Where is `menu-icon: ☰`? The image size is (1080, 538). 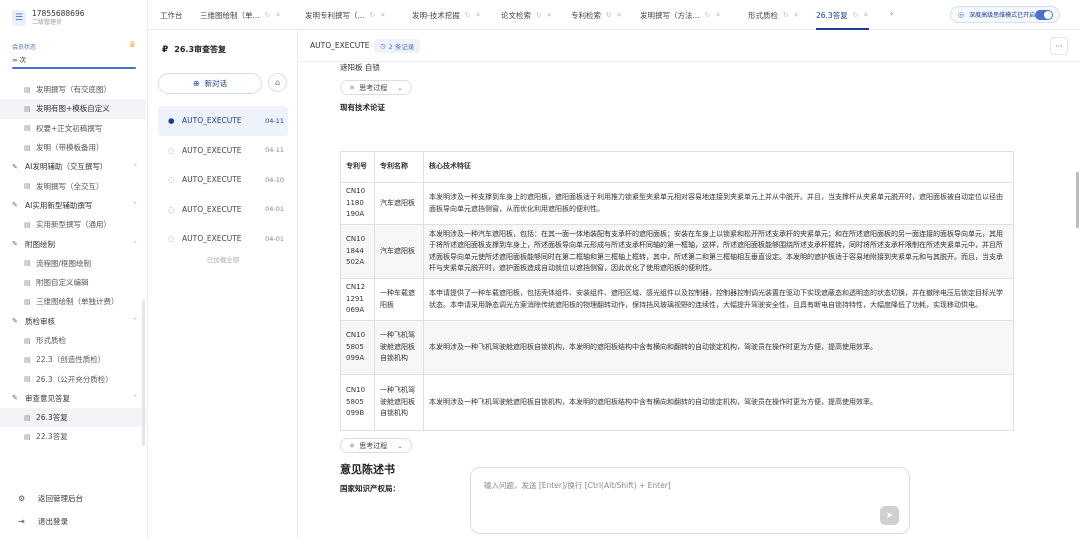 menu-icon: ☰ is located at coordinates (19, 18).